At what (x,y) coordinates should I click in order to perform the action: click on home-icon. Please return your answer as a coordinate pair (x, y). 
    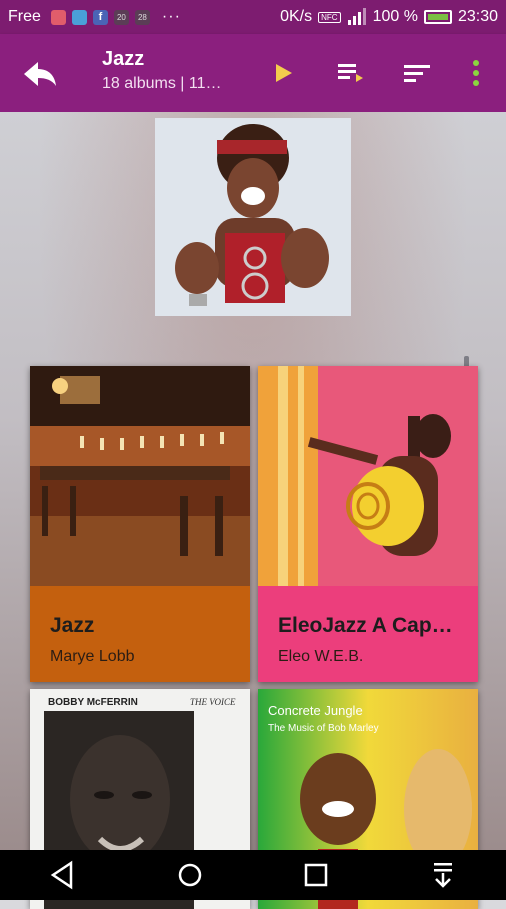
    Looking at the image, I should click on (190, 875).